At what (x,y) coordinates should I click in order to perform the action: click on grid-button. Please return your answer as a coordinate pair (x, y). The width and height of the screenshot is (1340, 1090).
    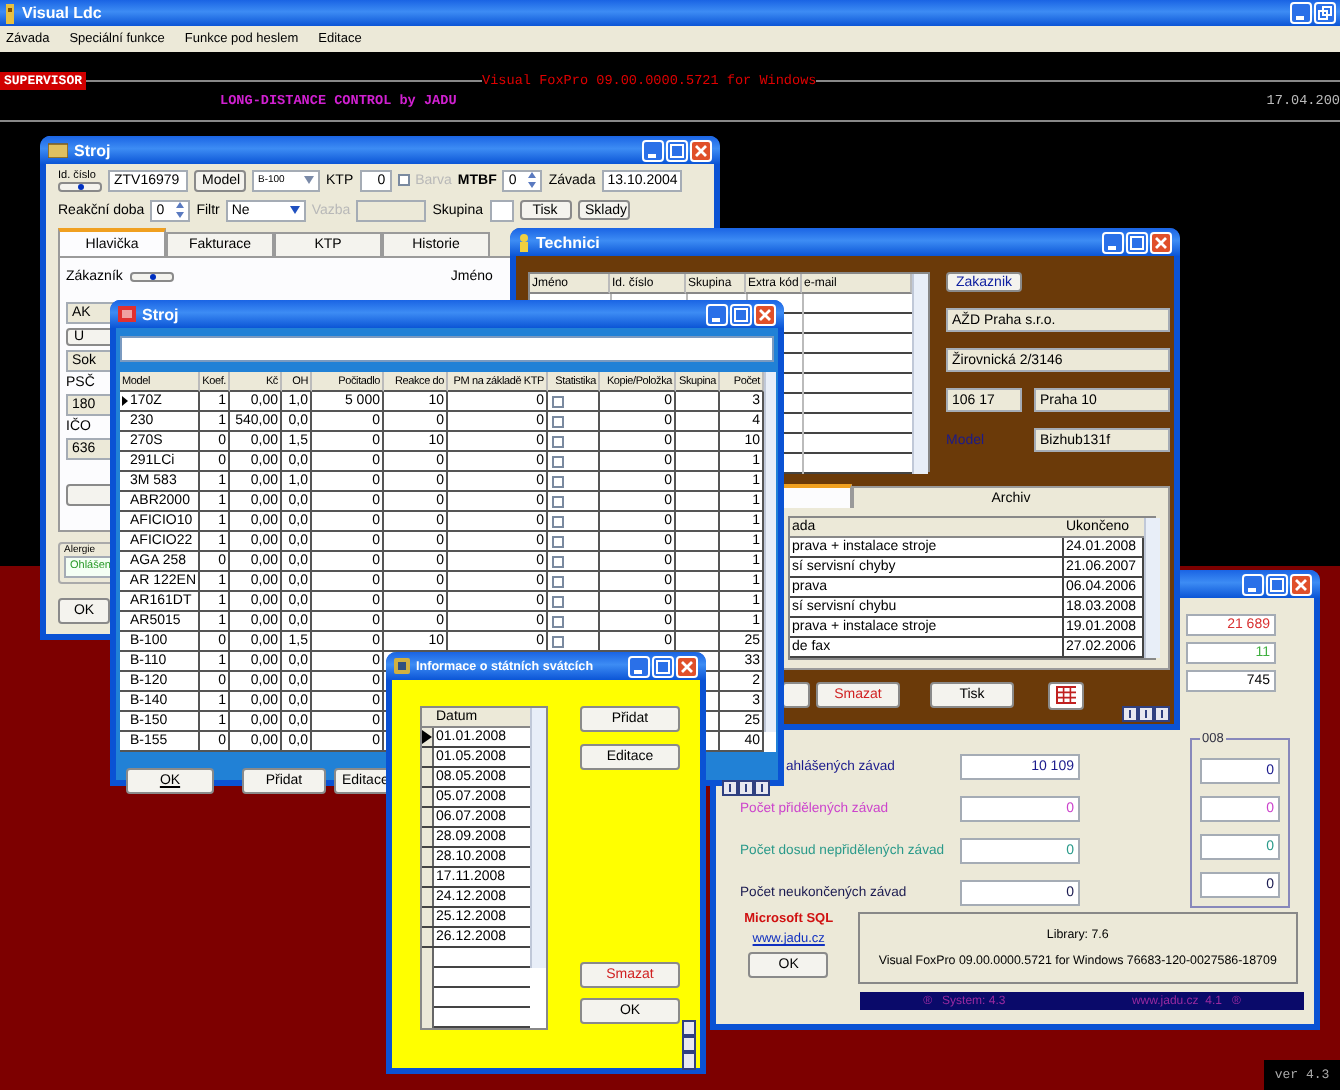
    Looking at the image, I should click on (1066, 695).